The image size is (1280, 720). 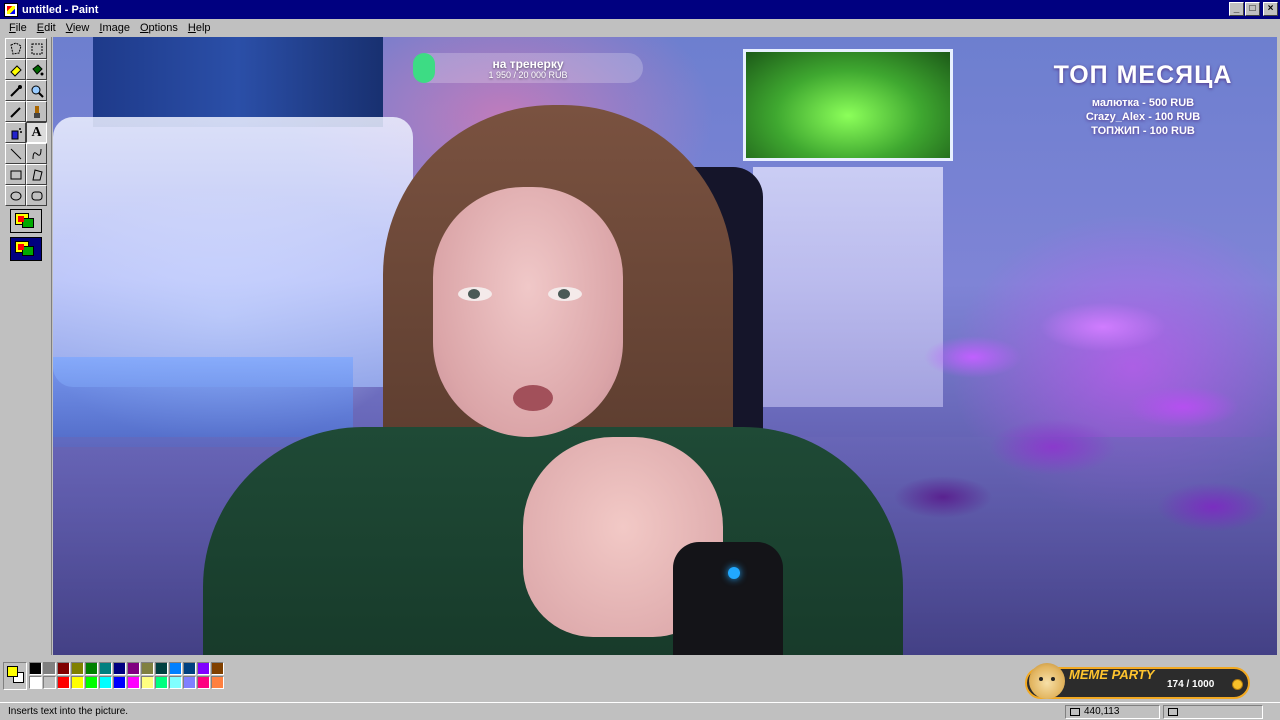 I want to click on meme-party-widget: MEME PARTY 174 / 1000, so click(x=1137, y=681).